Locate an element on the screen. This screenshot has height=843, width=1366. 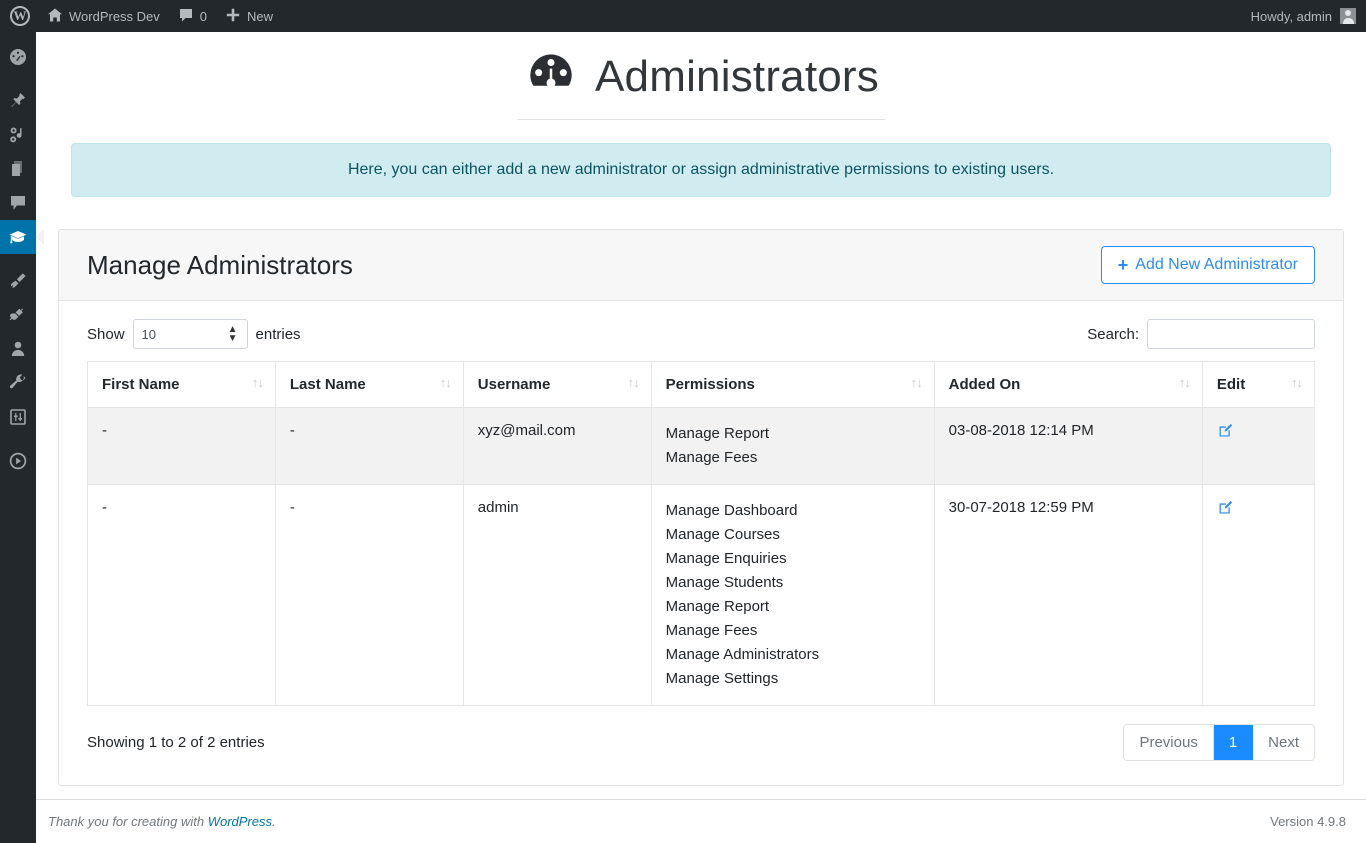
footer-version: Version 4.9.8 is located at coordinates (1308, 821).